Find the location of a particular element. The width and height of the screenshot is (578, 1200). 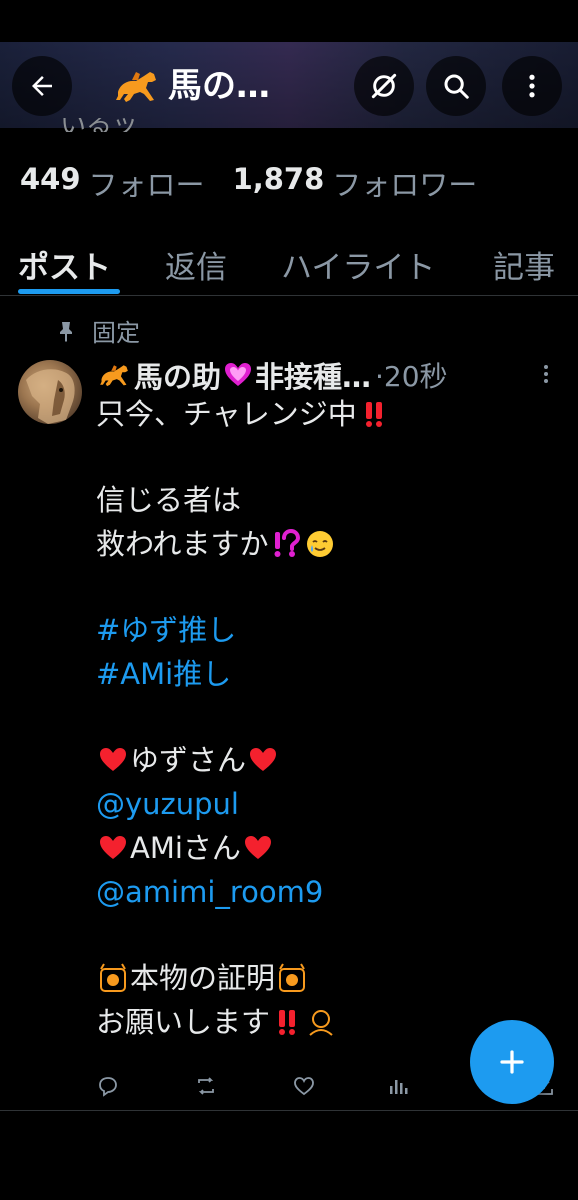

no-sync-button is located at coordinates (384, 86).